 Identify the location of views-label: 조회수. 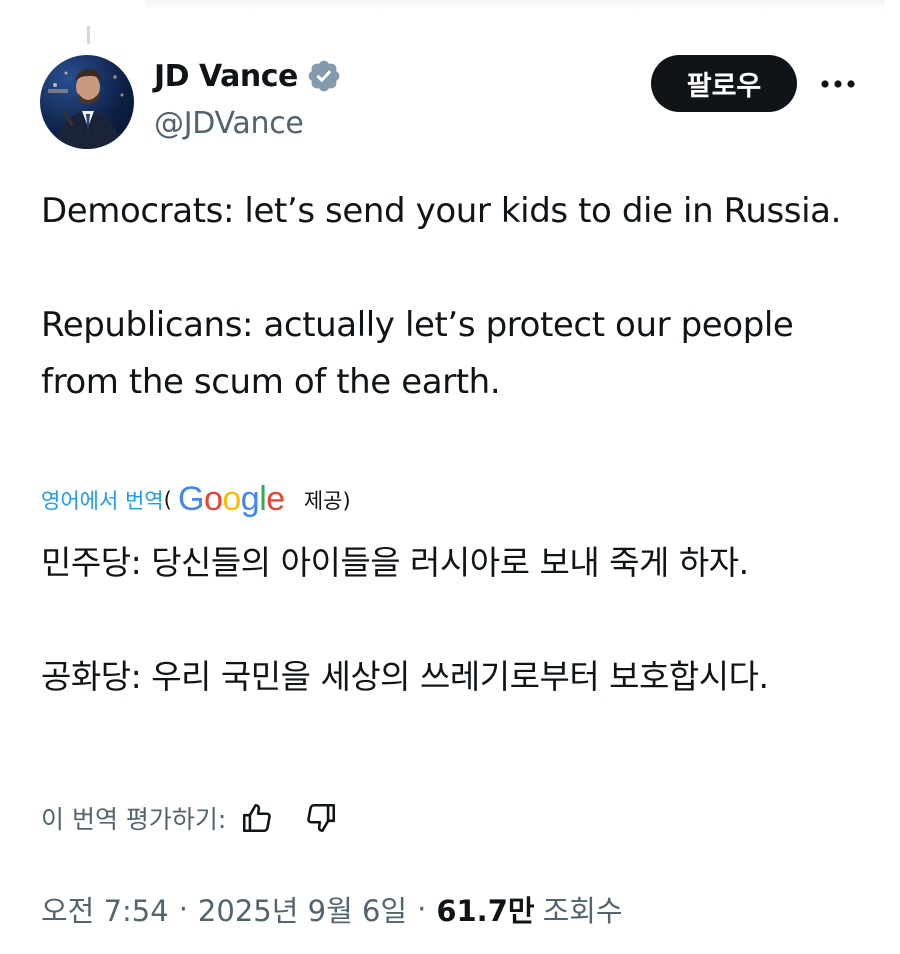
(582, 911).